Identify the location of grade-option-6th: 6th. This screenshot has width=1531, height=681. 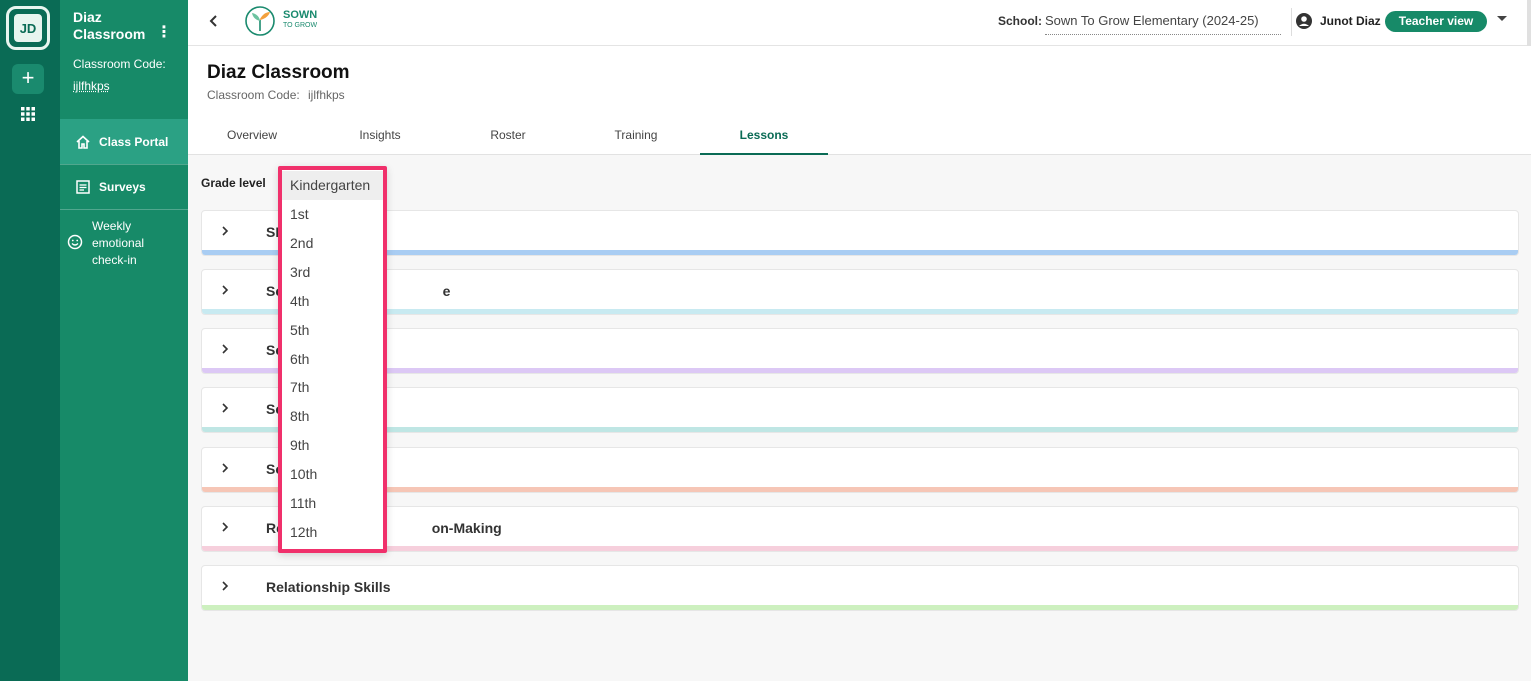
(332, 359).